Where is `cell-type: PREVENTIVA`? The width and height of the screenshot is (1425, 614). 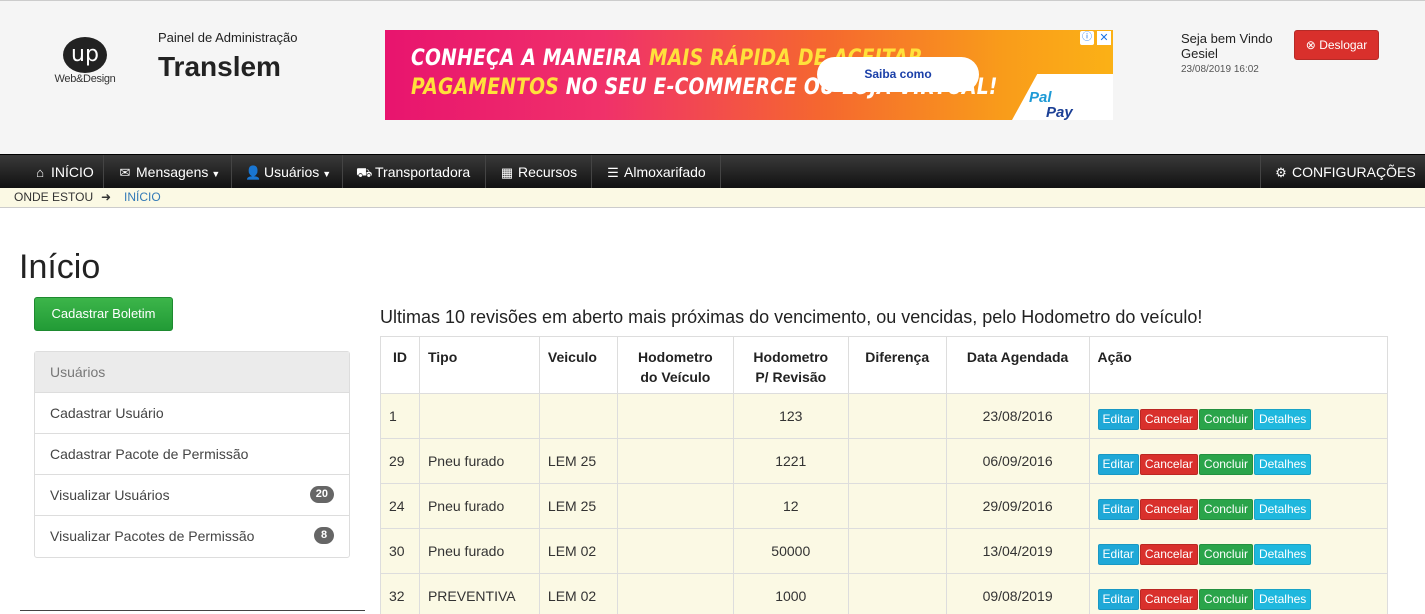 cell-type: PREVENTIVA is located at coordinates (479, 593).